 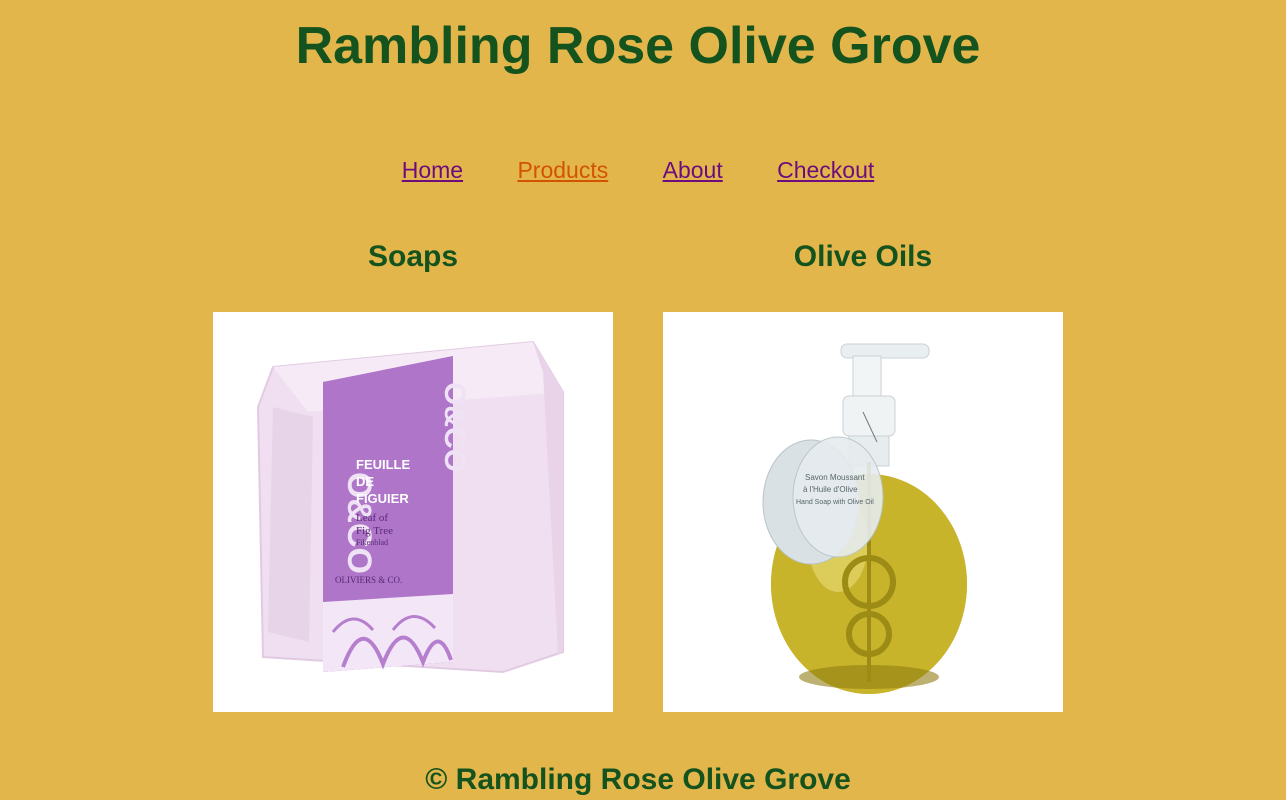 I want to click on nav-home-link: Home, so click(x=432, y=170).